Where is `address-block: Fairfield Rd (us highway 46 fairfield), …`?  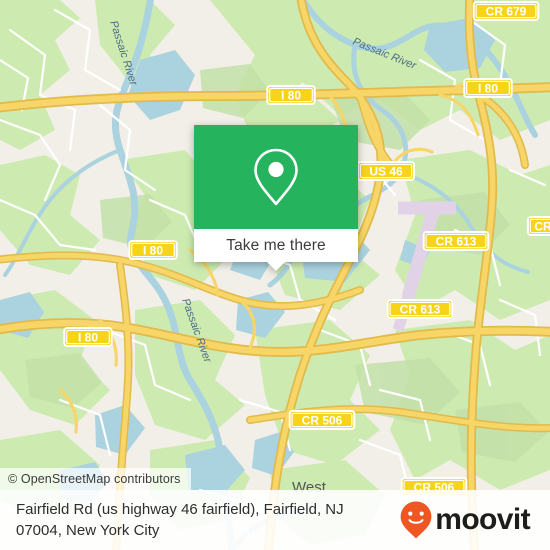
address-block: Fairfield Rd (us highway 46 fairfield), … is located at coordinates (180, 520).